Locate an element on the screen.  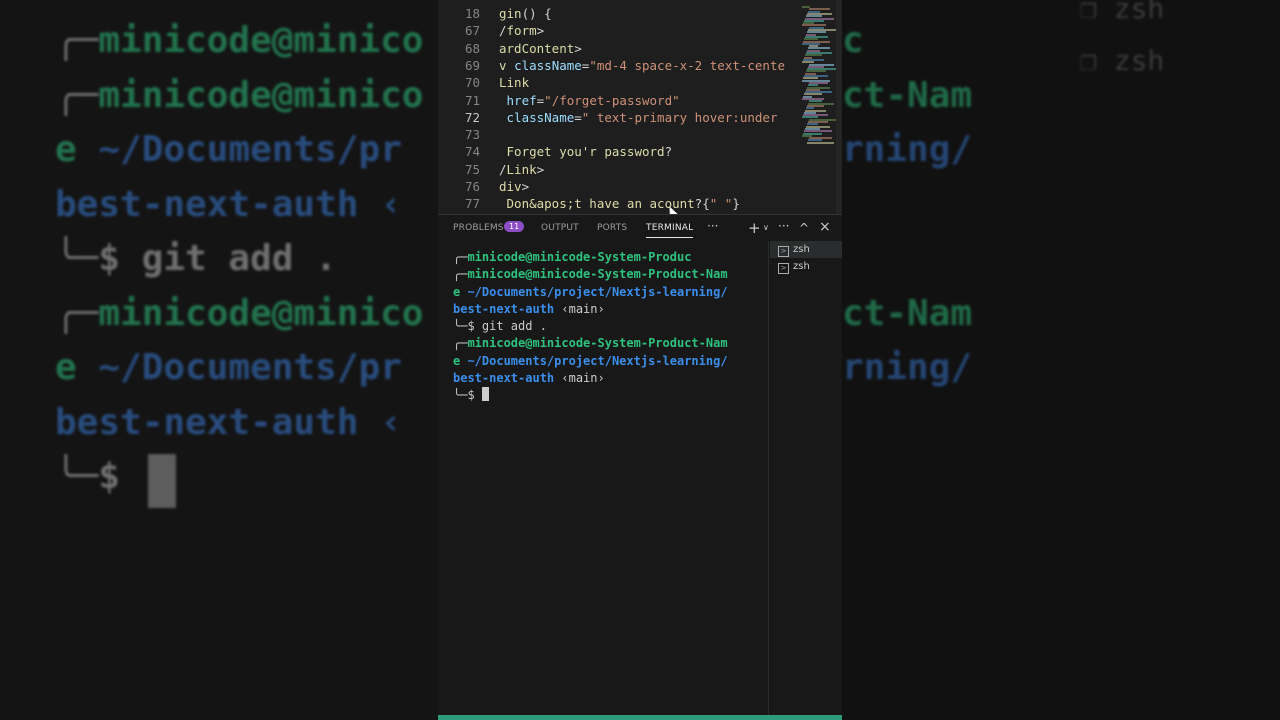
minimap-line is located at coordinates (820, 142).